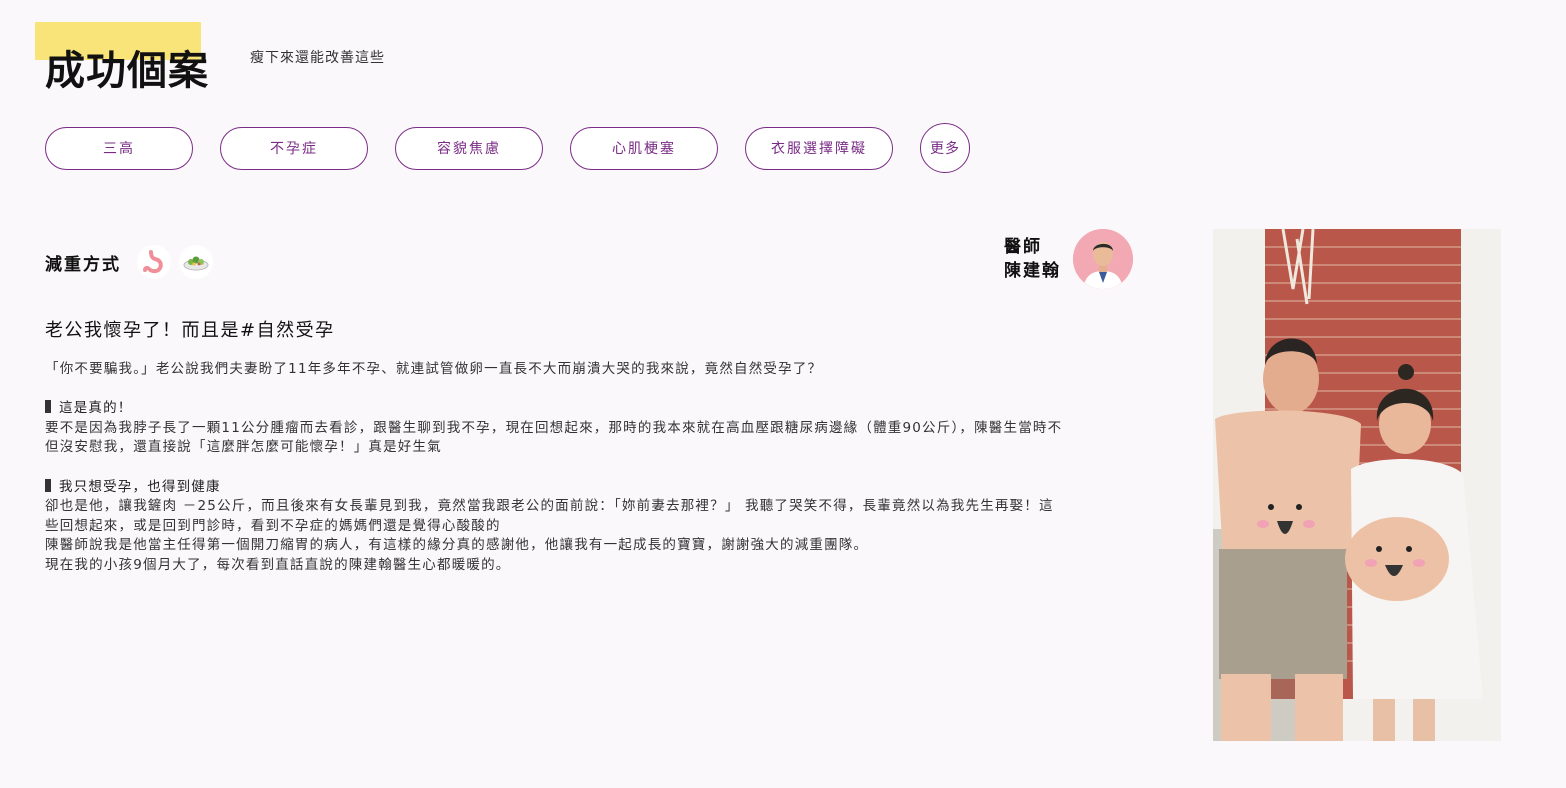  What do you see at coordinates (119, 148) in the screenshot?
I see `tag-three-highs: 三高` at bounding box center [119, 148].